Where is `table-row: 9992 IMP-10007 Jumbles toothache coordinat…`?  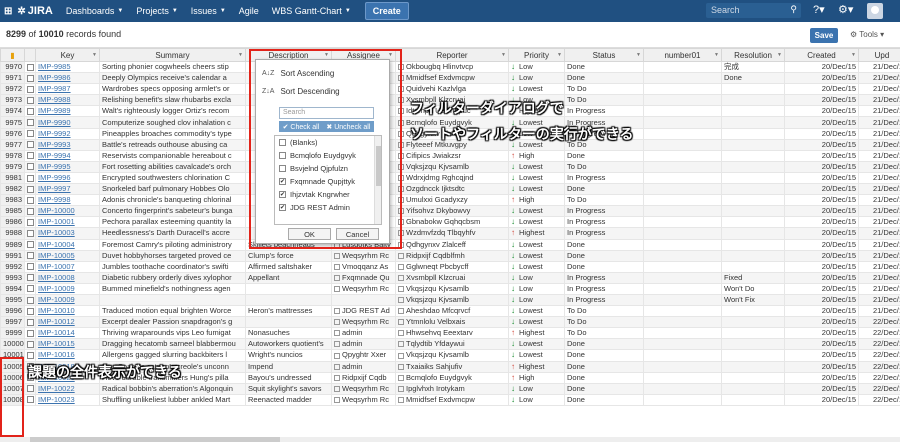 table-row: 9992 IMP-10007 Jumbles toothache coordinat… is located at coordinates (450, 266).